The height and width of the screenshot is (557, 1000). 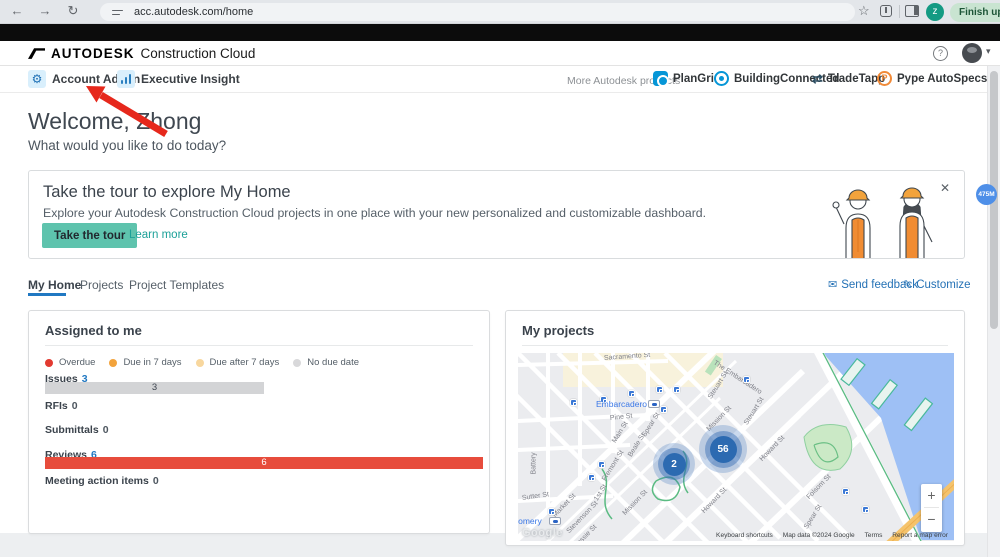 What do you see at coordinates (542, 533) in the screenshot?
I see `google-logo: Google` at bounding box center [542, 533].